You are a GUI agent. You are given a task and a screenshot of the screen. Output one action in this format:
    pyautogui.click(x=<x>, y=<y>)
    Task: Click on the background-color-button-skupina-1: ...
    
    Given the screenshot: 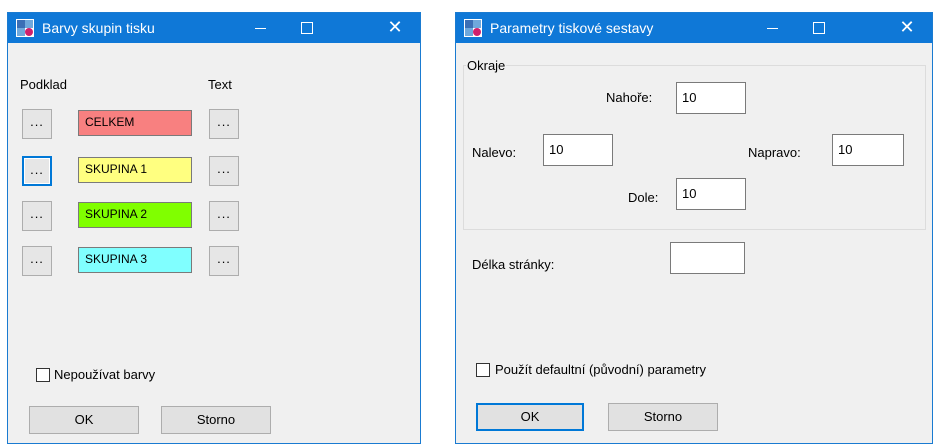 What is the action you would take?
    pyautogui.click(x=37, y=171)
    